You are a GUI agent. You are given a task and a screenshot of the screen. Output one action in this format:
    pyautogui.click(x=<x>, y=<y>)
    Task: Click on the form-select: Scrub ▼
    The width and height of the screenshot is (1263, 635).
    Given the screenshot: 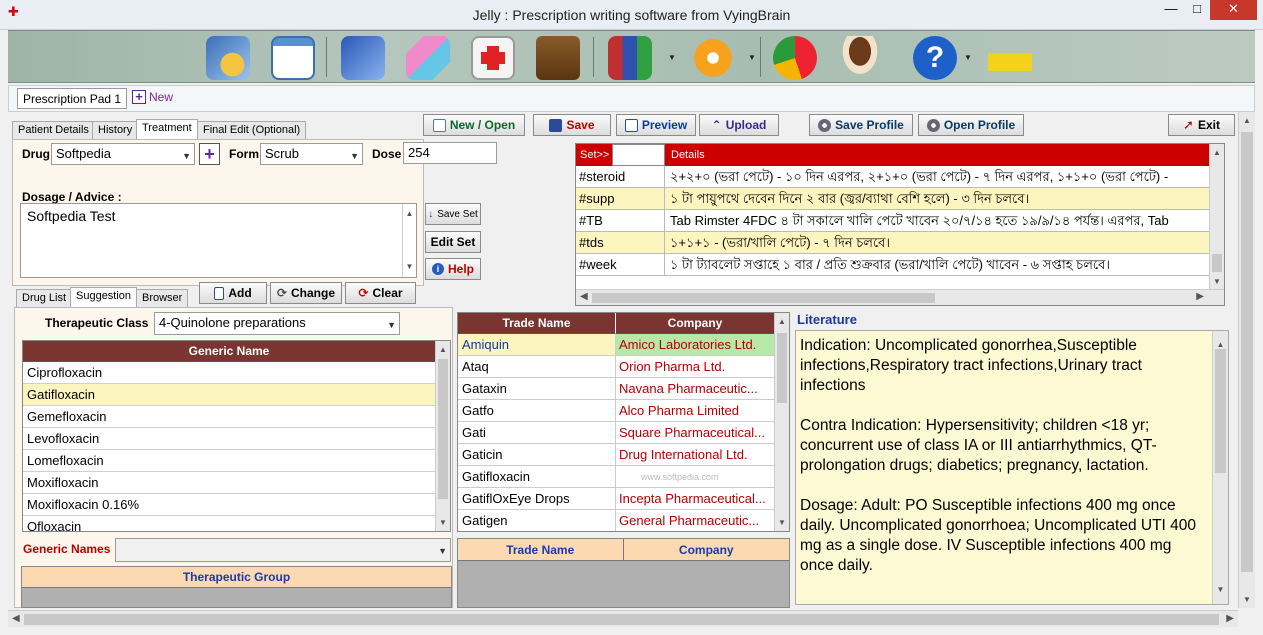 What is the action you would take?
    pyautogui.click(x=311, y=154)
    